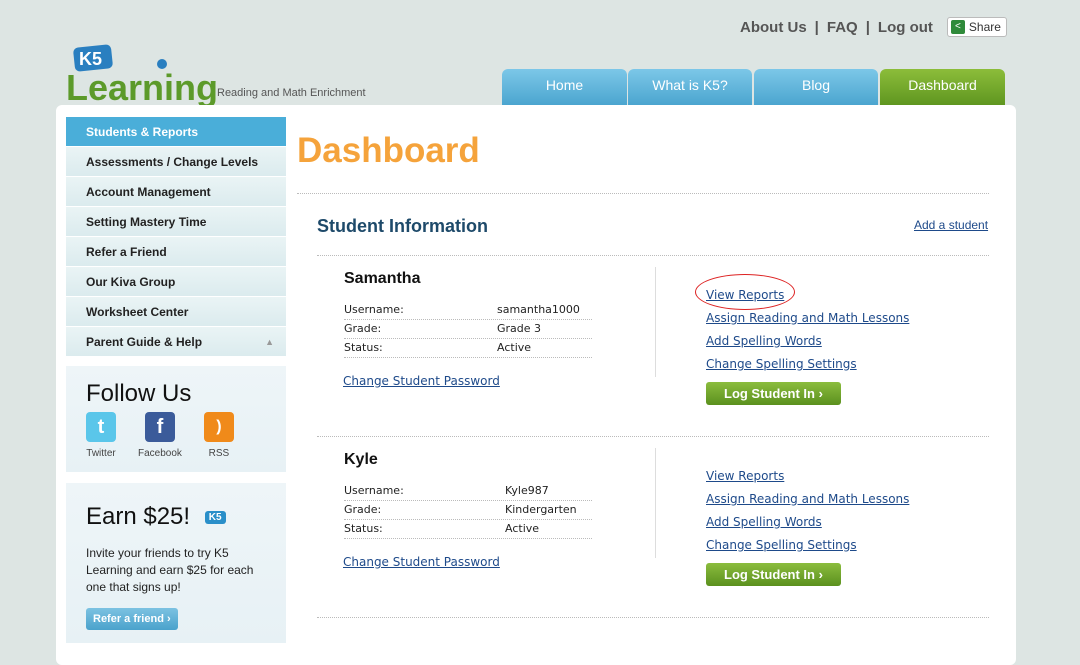  What do you see at coordinates (873, 27) in the screenshot?
I see `top-links: About Us | FAQ | Log out < Share` at bounding box center [873, 27].